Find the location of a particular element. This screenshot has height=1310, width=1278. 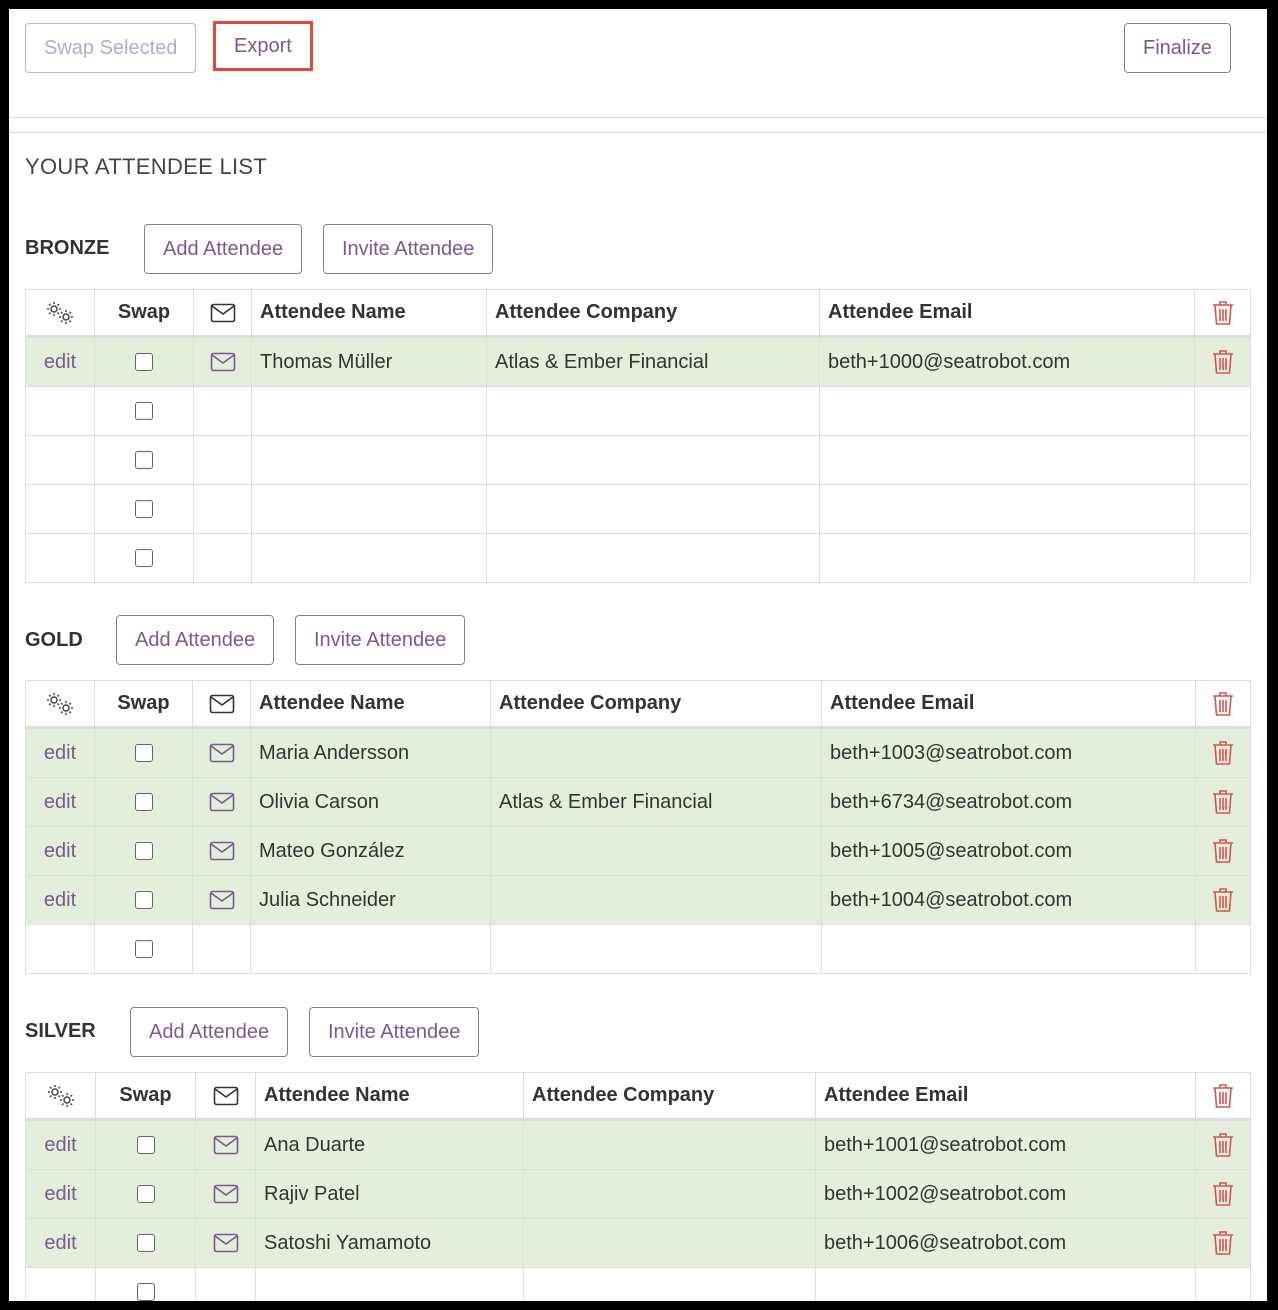

swap-selected-button: Swap Selected is located at coordinates (111, 48).